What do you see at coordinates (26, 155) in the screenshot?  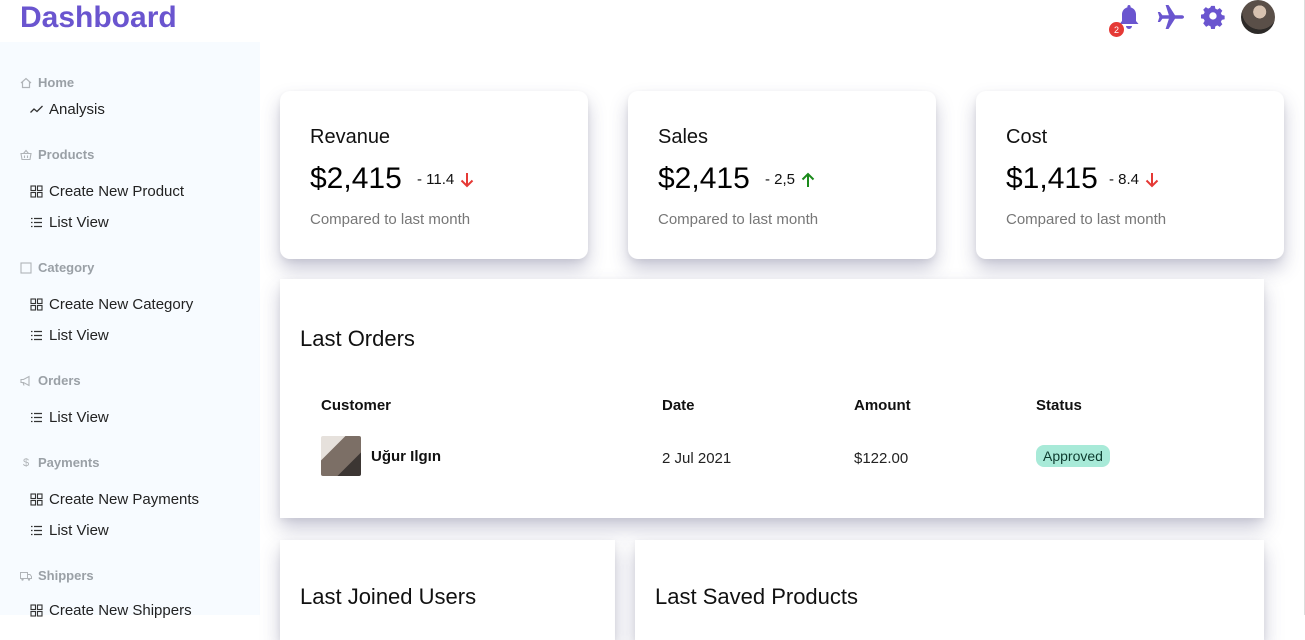 I see `basket-icon` at bounding box center [26, 155].